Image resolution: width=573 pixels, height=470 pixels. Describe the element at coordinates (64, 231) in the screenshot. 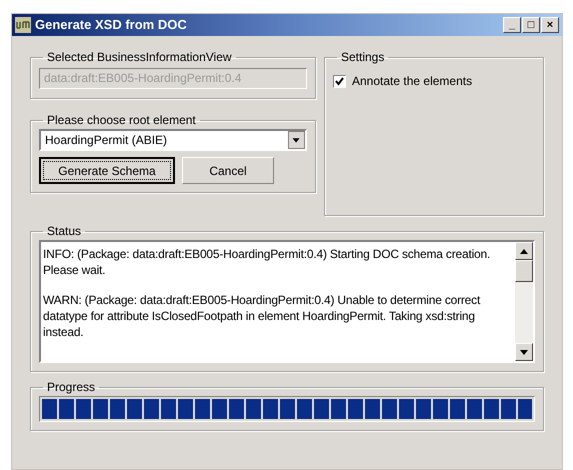

I see `group-label: Status` at that location.